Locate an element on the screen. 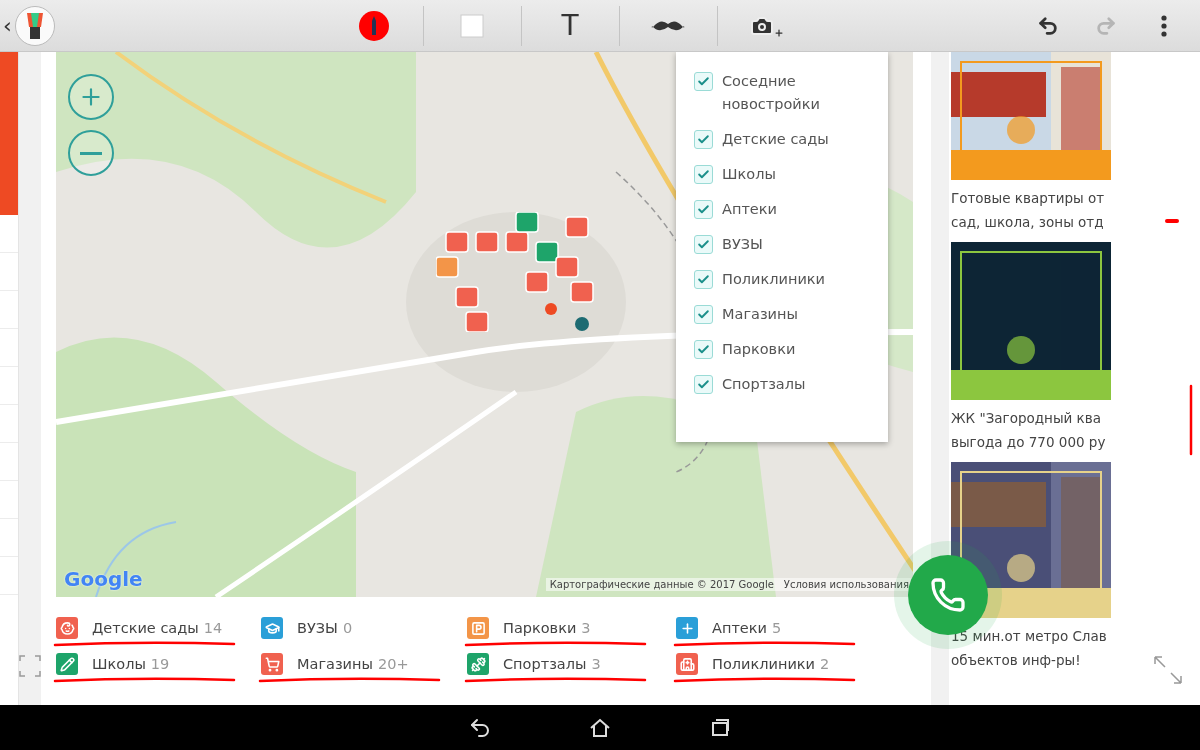  map-attribution: Картографические данные © 2017 Google is located at coordinates (661, 584).